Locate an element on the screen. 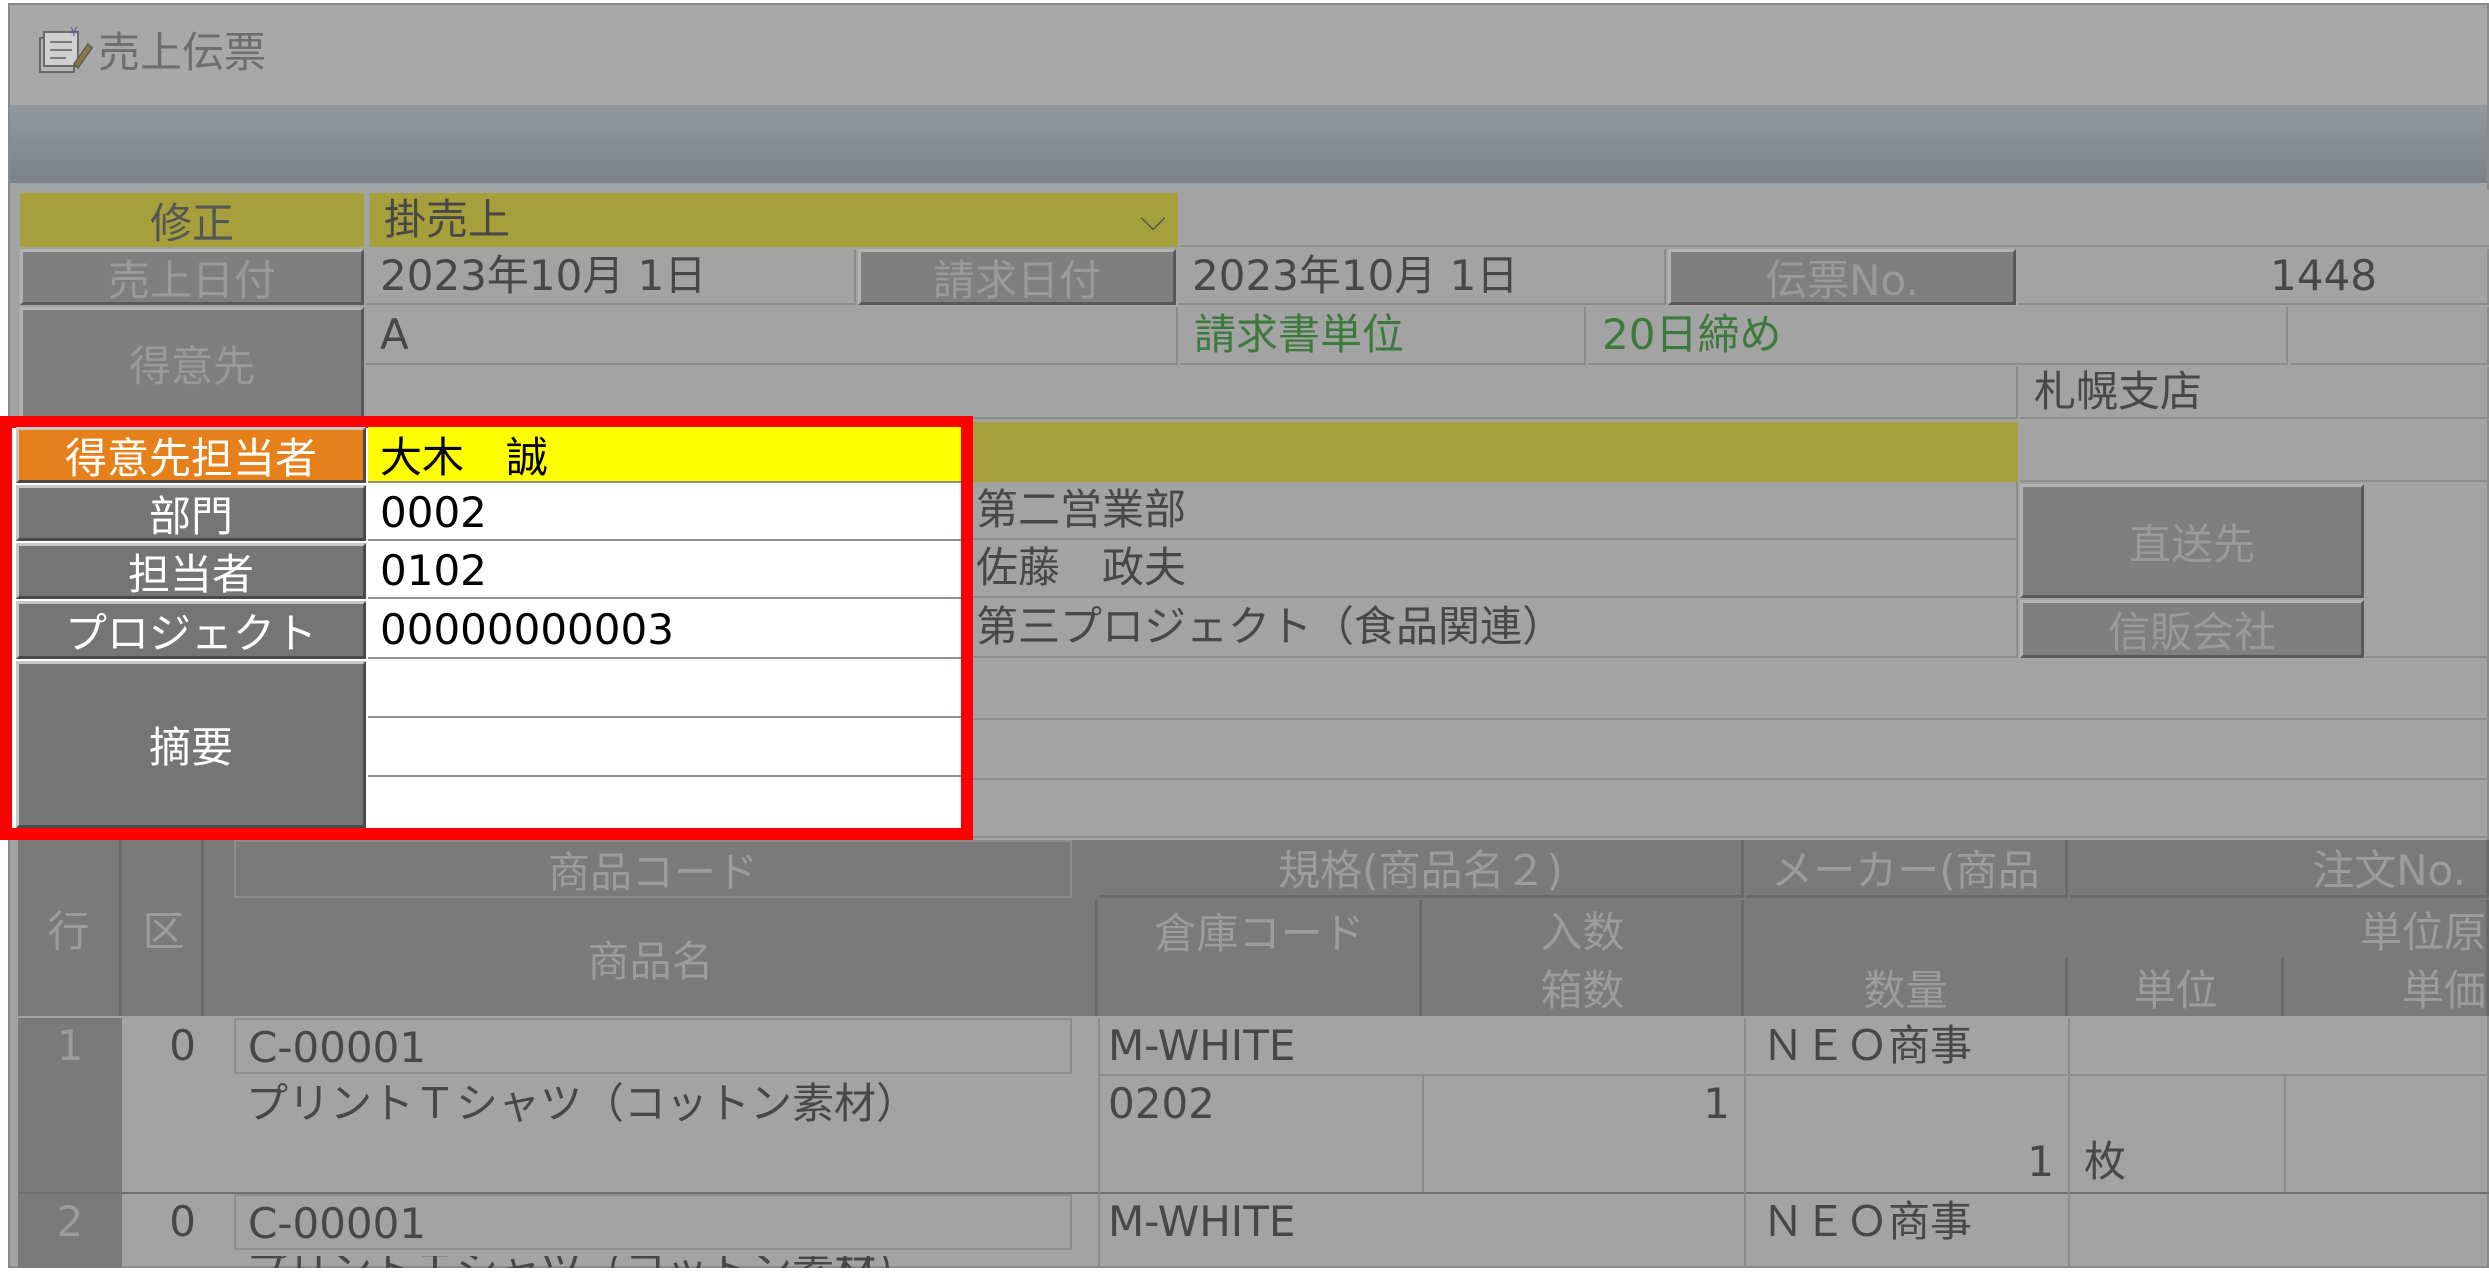 The height and width of the screenshot is (1272, 2489). direct-ship-button: 直送先 is located at coordinates (2192, 541).